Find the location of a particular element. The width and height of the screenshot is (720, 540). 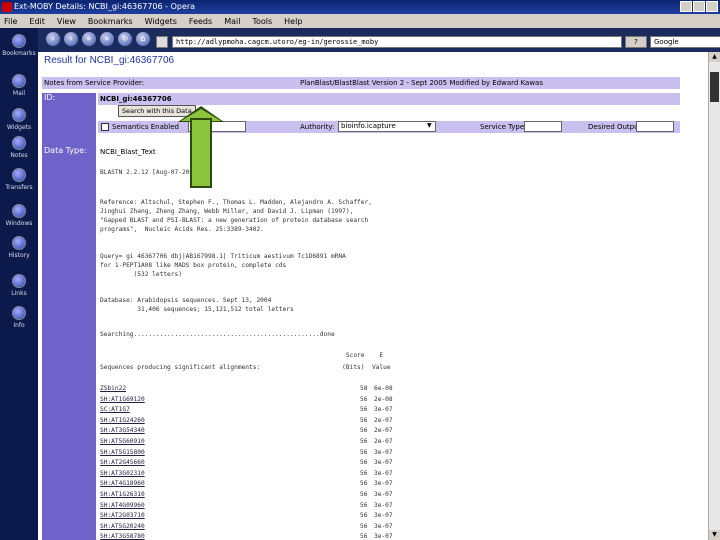

alignment-name: SH:AT4G09960 is located at coordinates (122, 505).